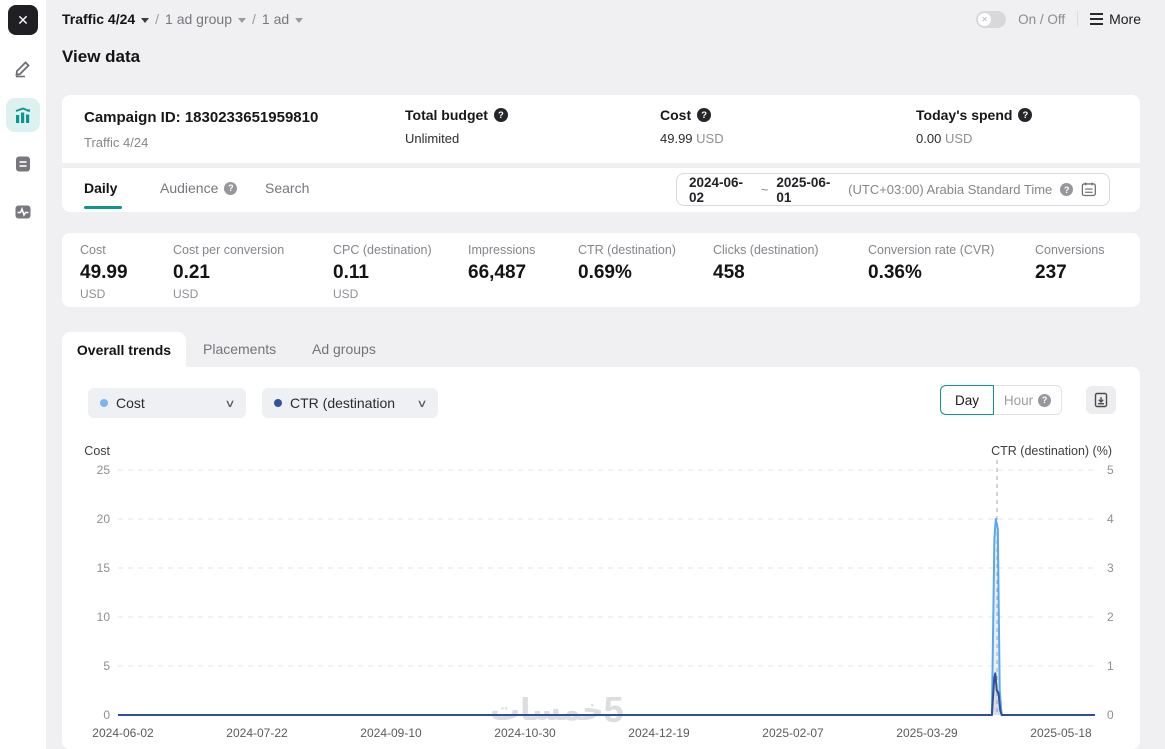 This screenshot has height=749, width=1165. What do you see at coordinates (104, 470) in the screenshot?
I see `svg-text: 25` at bounding box center [104, 470].